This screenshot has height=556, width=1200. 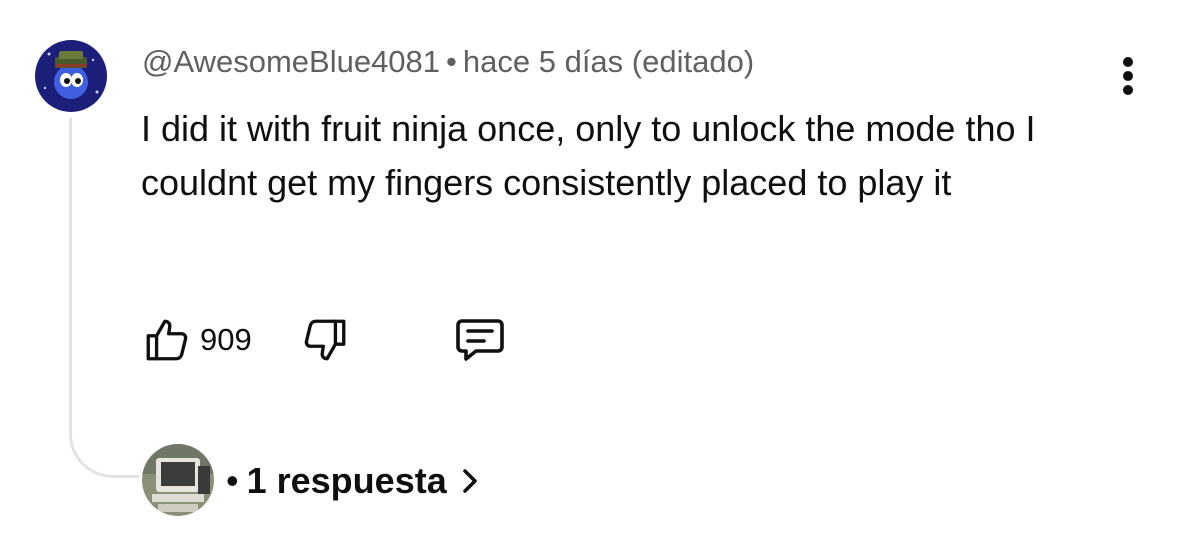 I want to click on comment-timestamp: hace 5 días (editado), so click(x=608, y=61).